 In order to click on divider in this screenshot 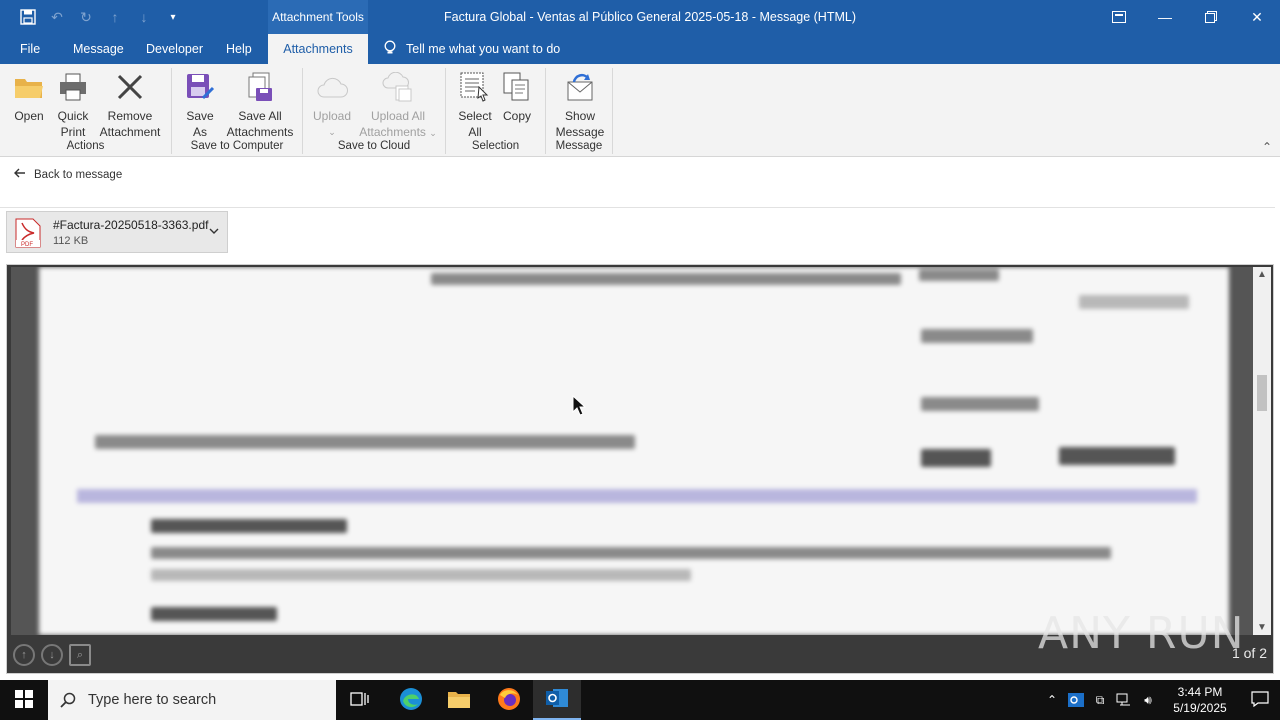, I will do `click(637, 207)`.